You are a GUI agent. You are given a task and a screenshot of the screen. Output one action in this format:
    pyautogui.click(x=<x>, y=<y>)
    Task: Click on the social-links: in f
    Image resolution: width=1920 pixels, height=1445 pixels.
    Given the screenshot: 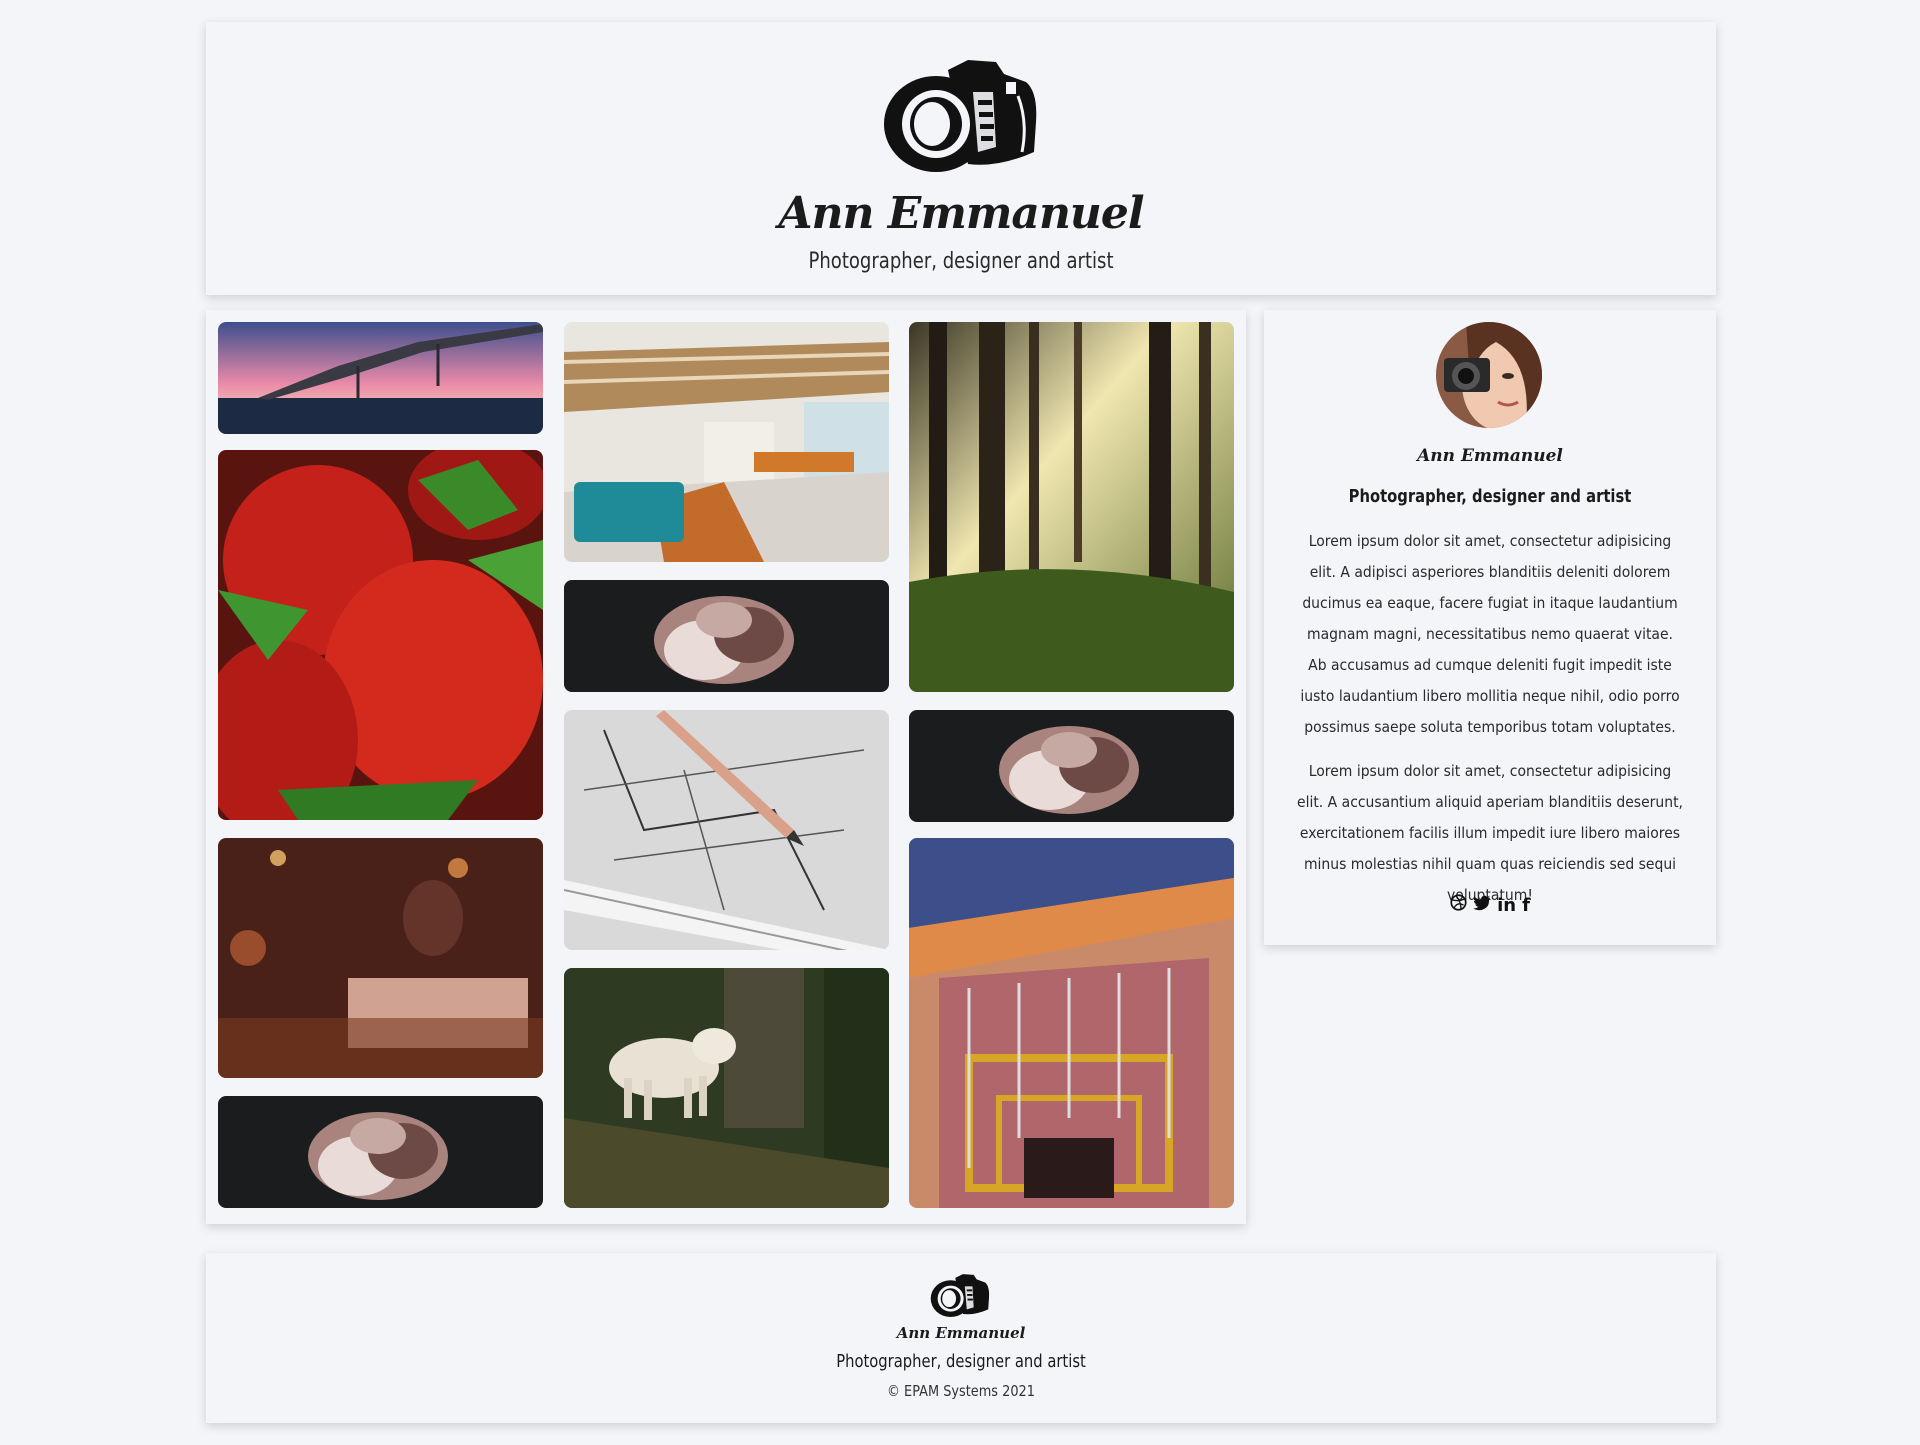 What is the action you would take?
    pyautogui.click(x=1490, y=905)
    